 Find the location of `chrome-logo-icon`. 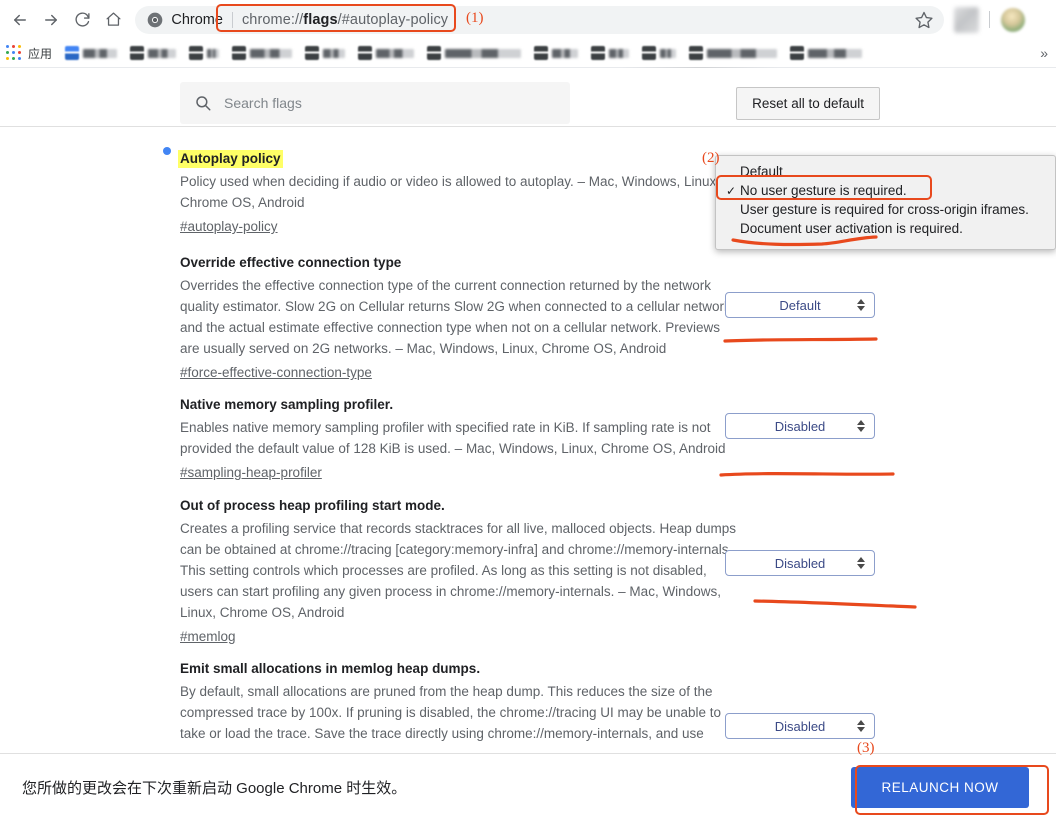

chrome-logo-icon is located at coordinates (155, 19).